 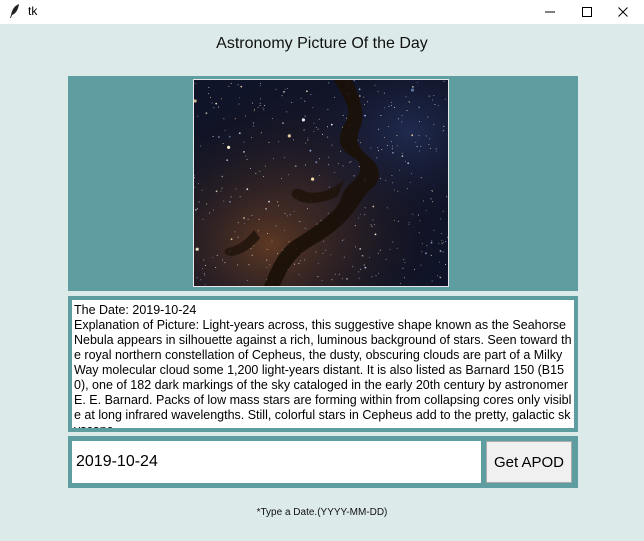 I want to click on date-input, so click(x=276, y=462).